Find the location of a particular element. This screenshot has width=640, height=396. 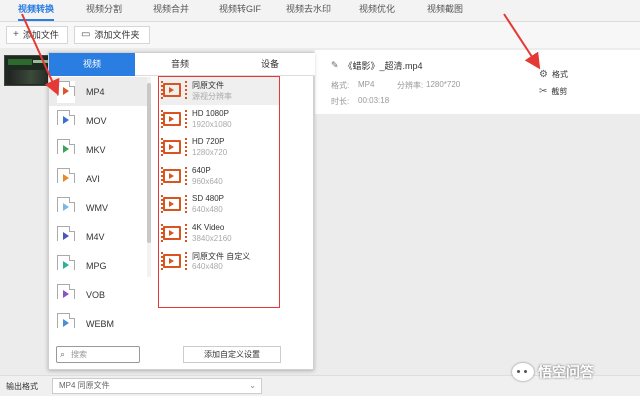

duration-label: 时长: is located at coordinates (340, 101).